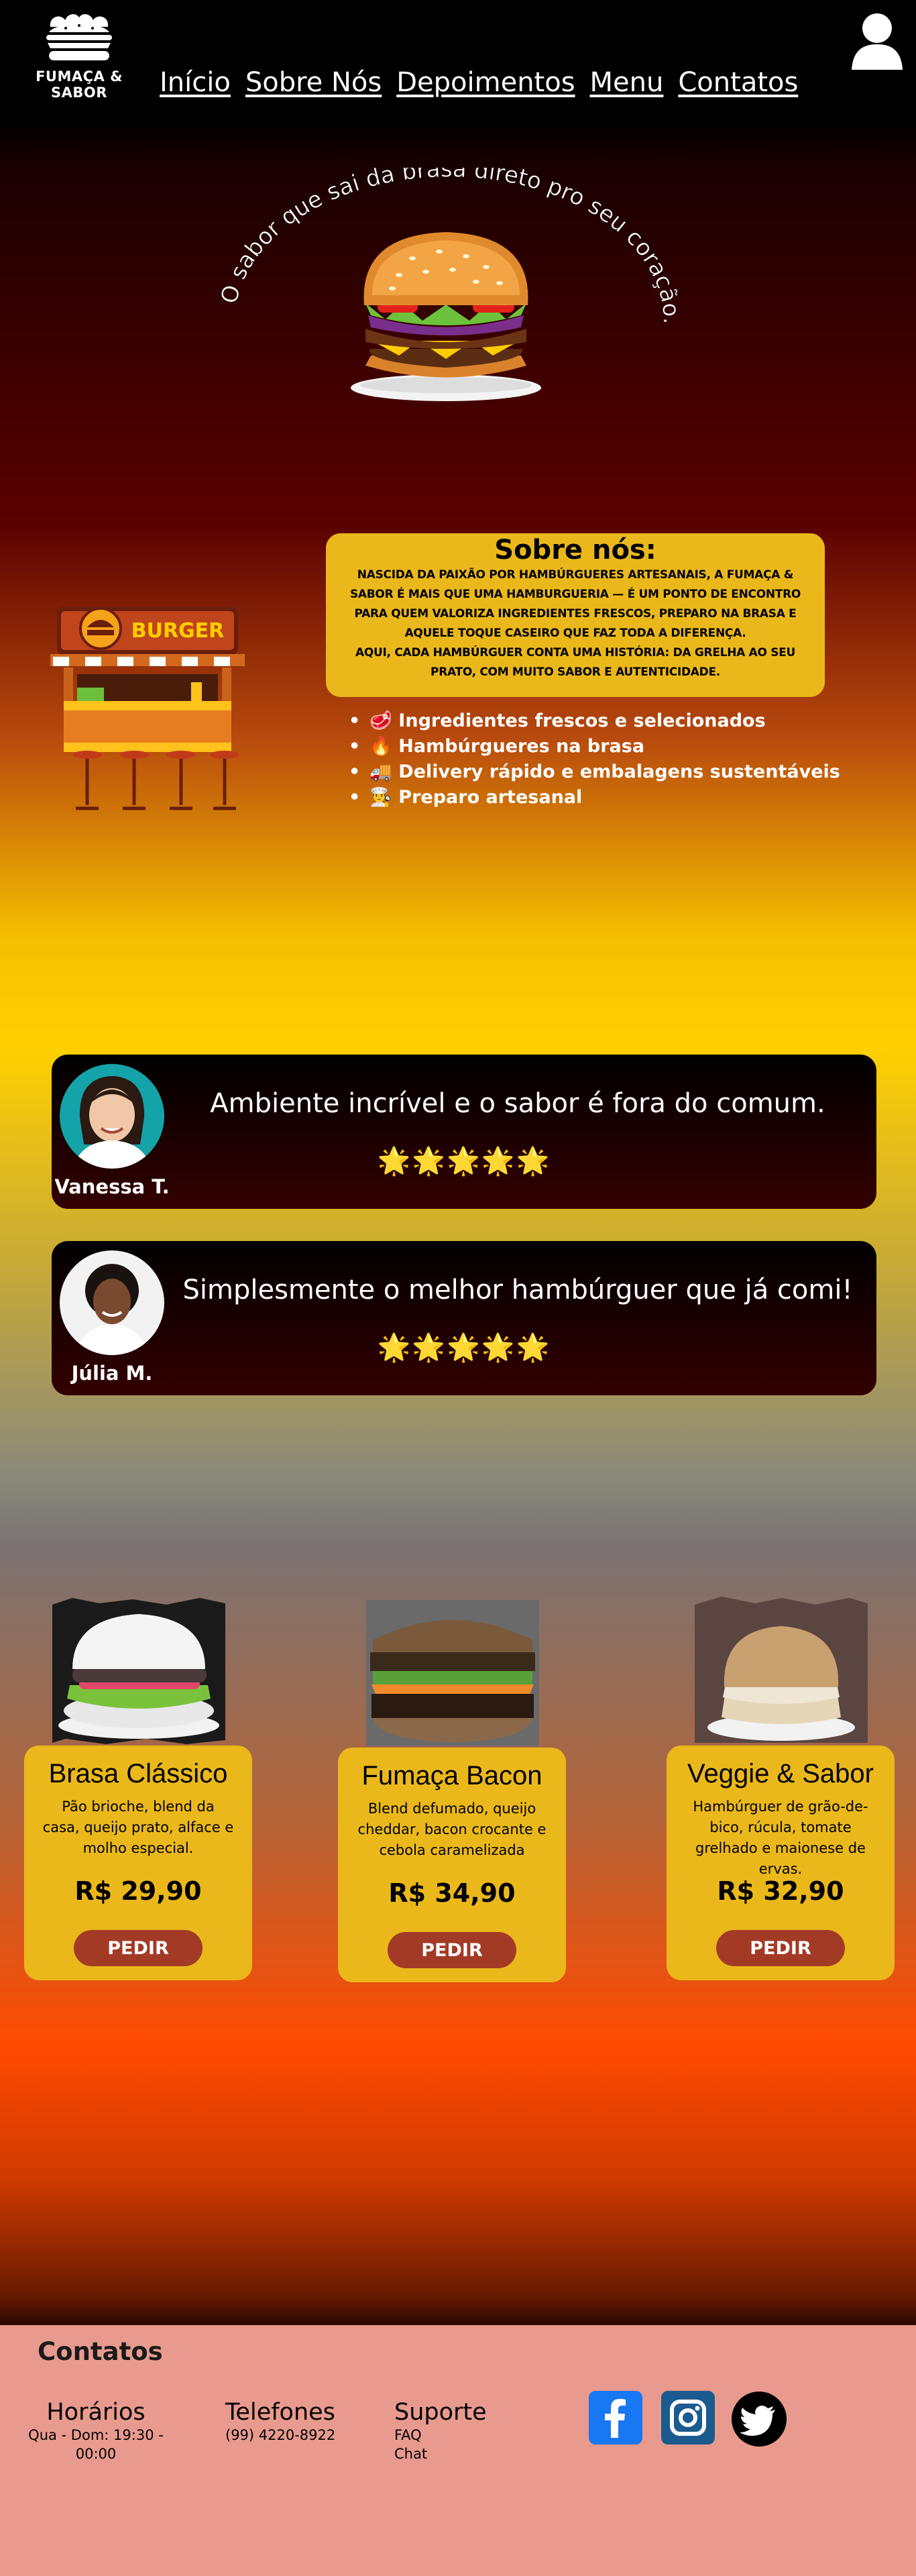  What do you see at coordinates (627, 82) in the screenshot?
I see `nav-link-menu: Menu` at bounding box center [627, 82].